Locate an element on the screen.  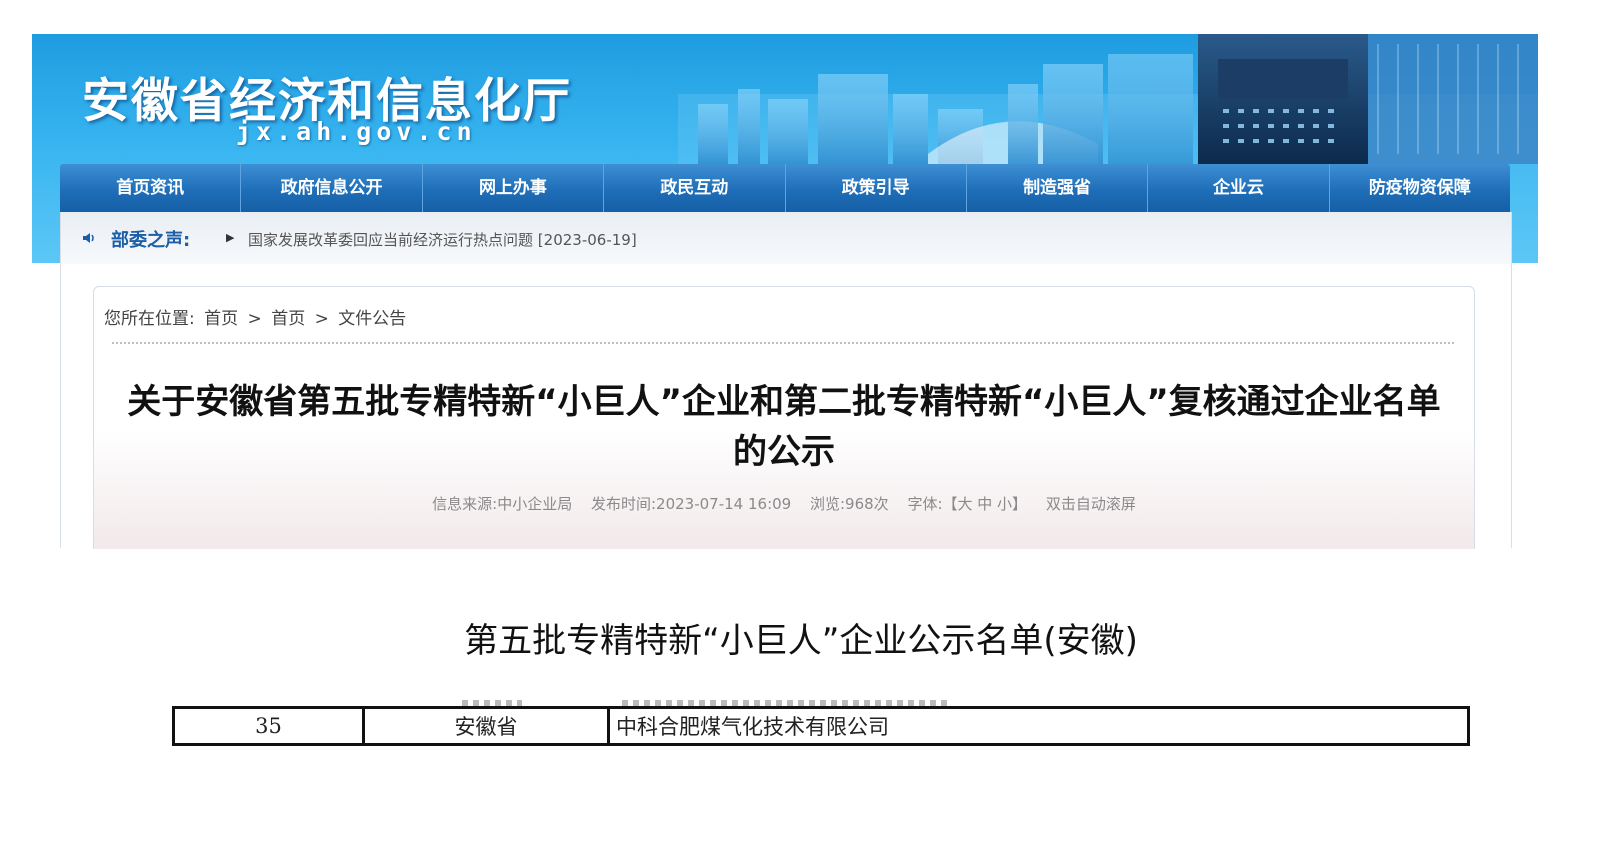
nav-item-interaction: 政民互动 is located at coordinates (695, 188).